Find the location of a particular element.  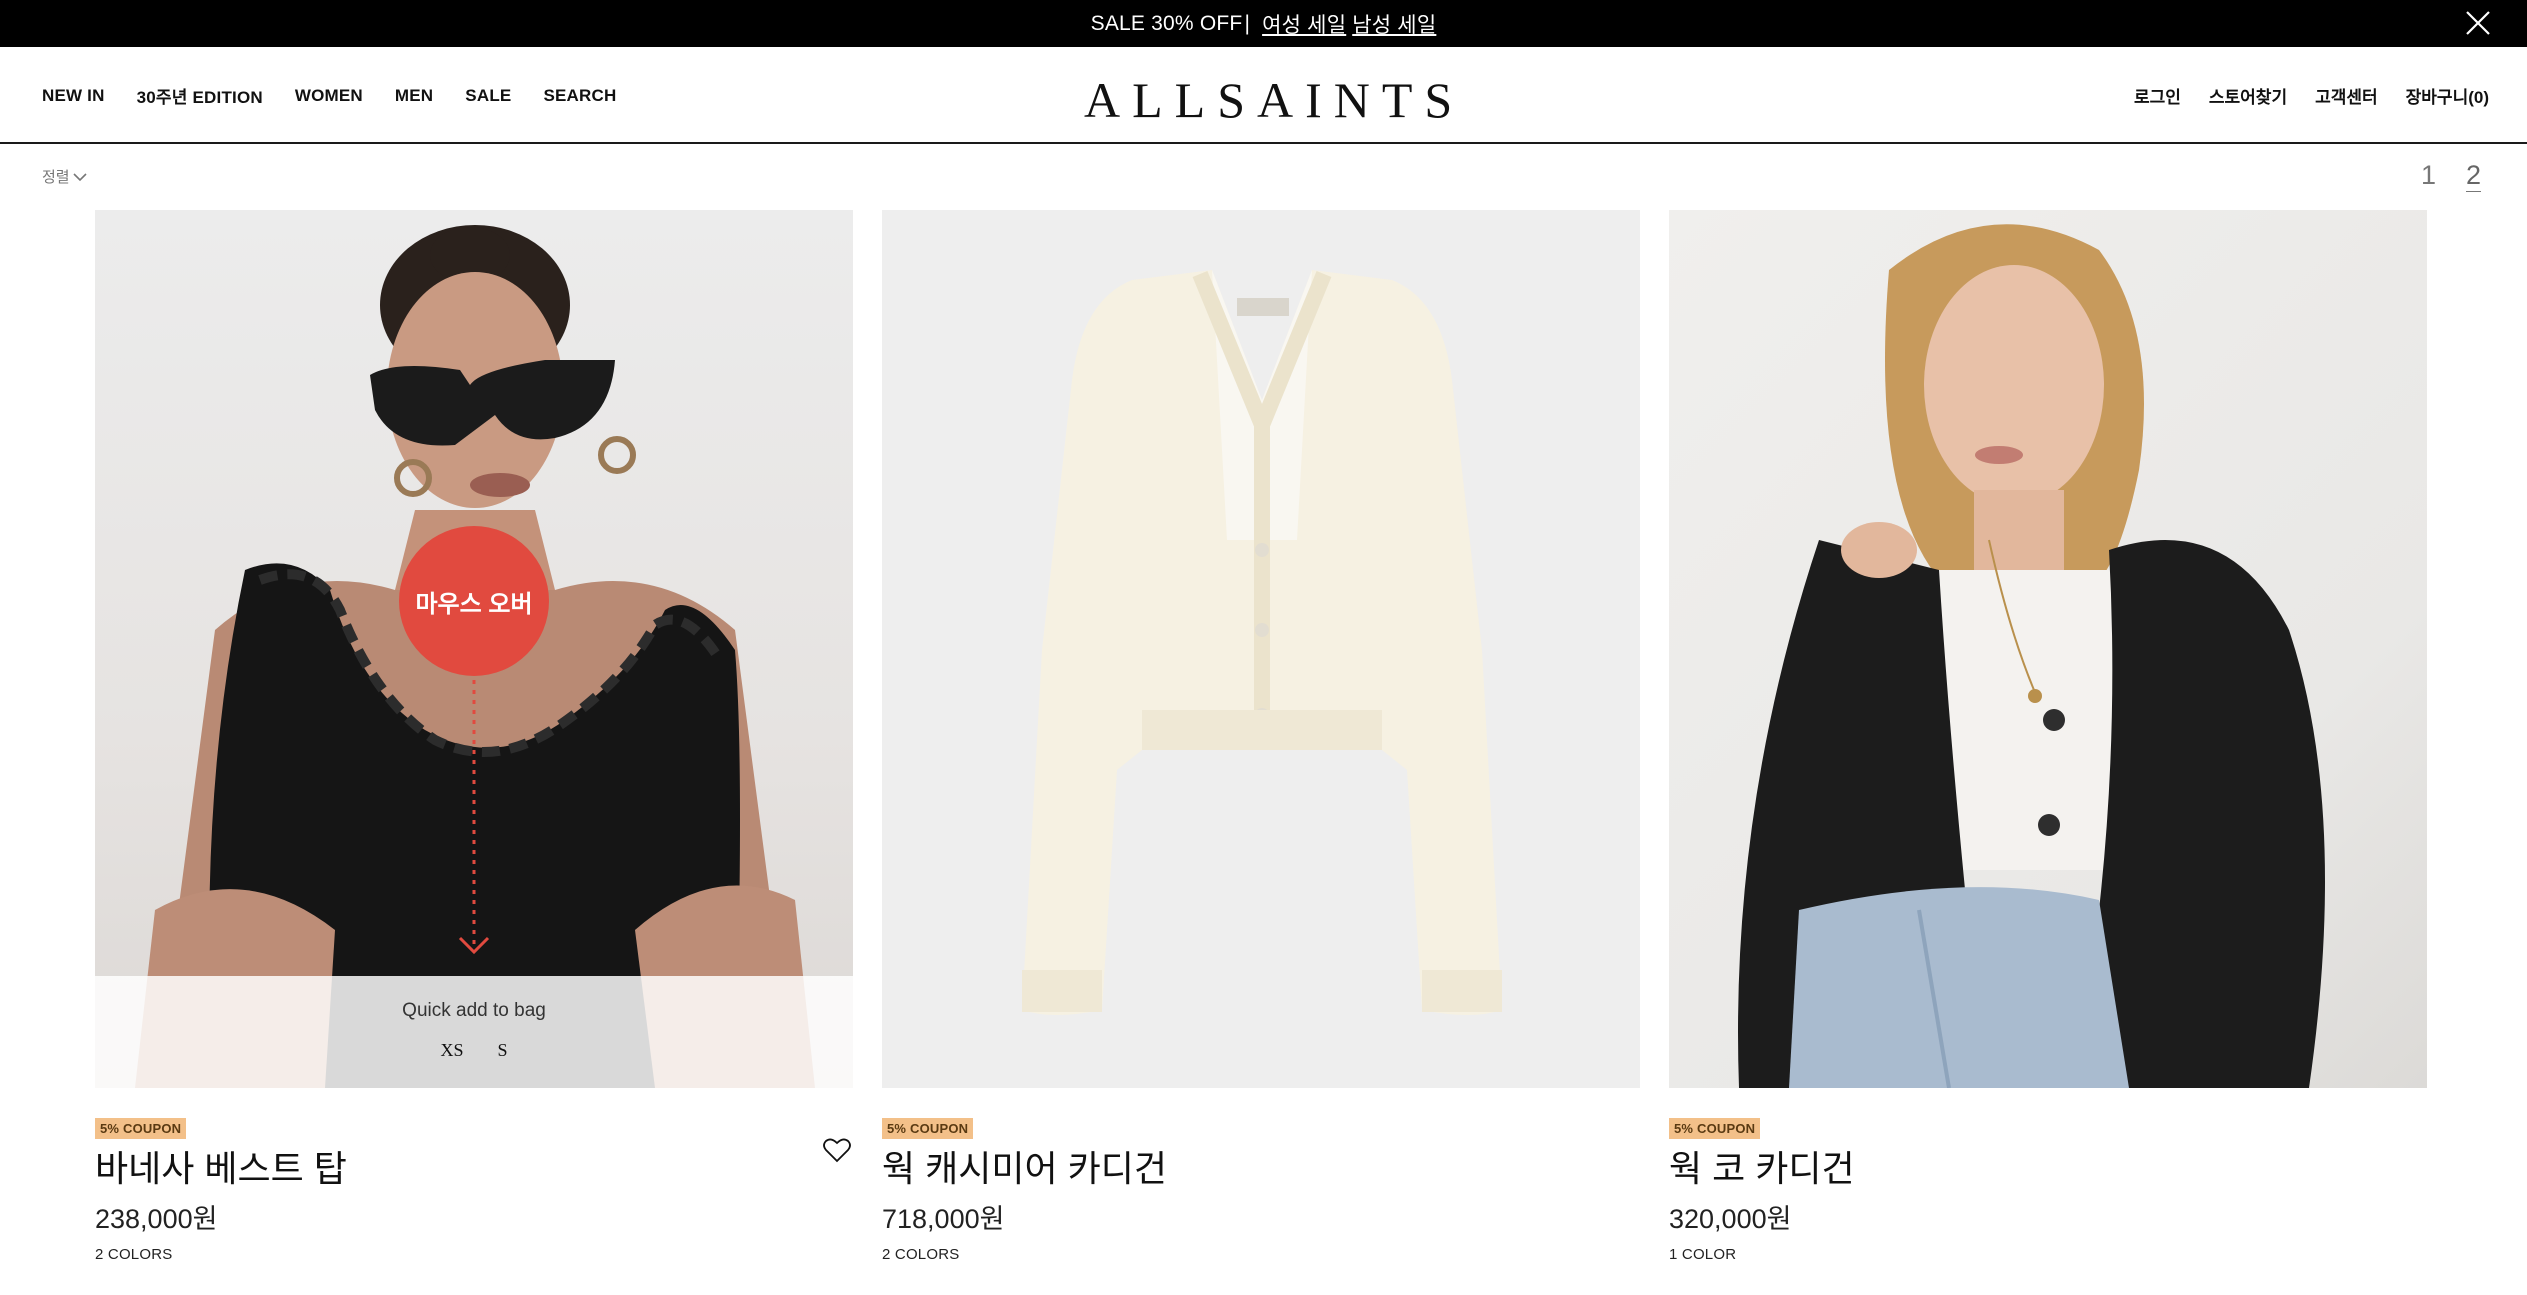

size-option-s: S is located at coordinates (503, 1050).